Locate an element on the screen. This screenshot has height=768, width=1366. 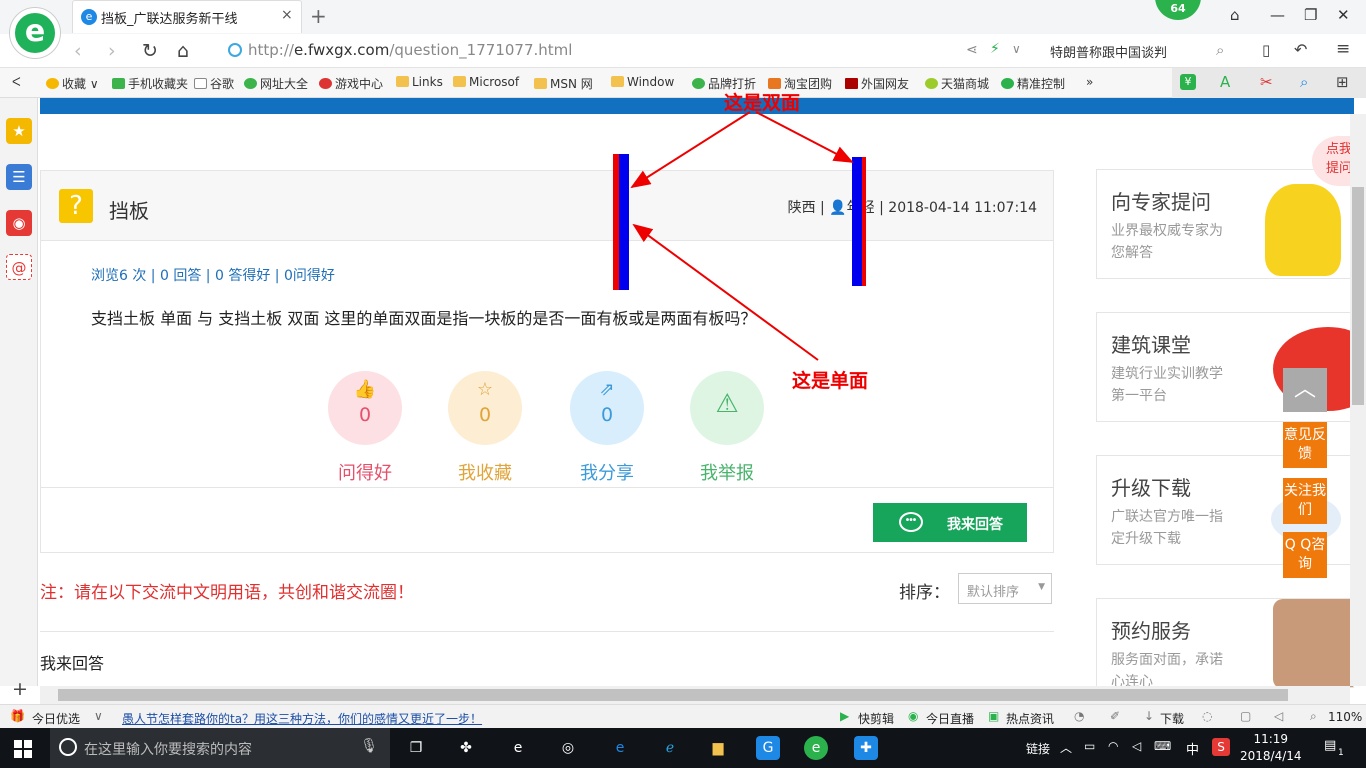
app-explorer-icon: ▆ is located at coordinates (718, 748).